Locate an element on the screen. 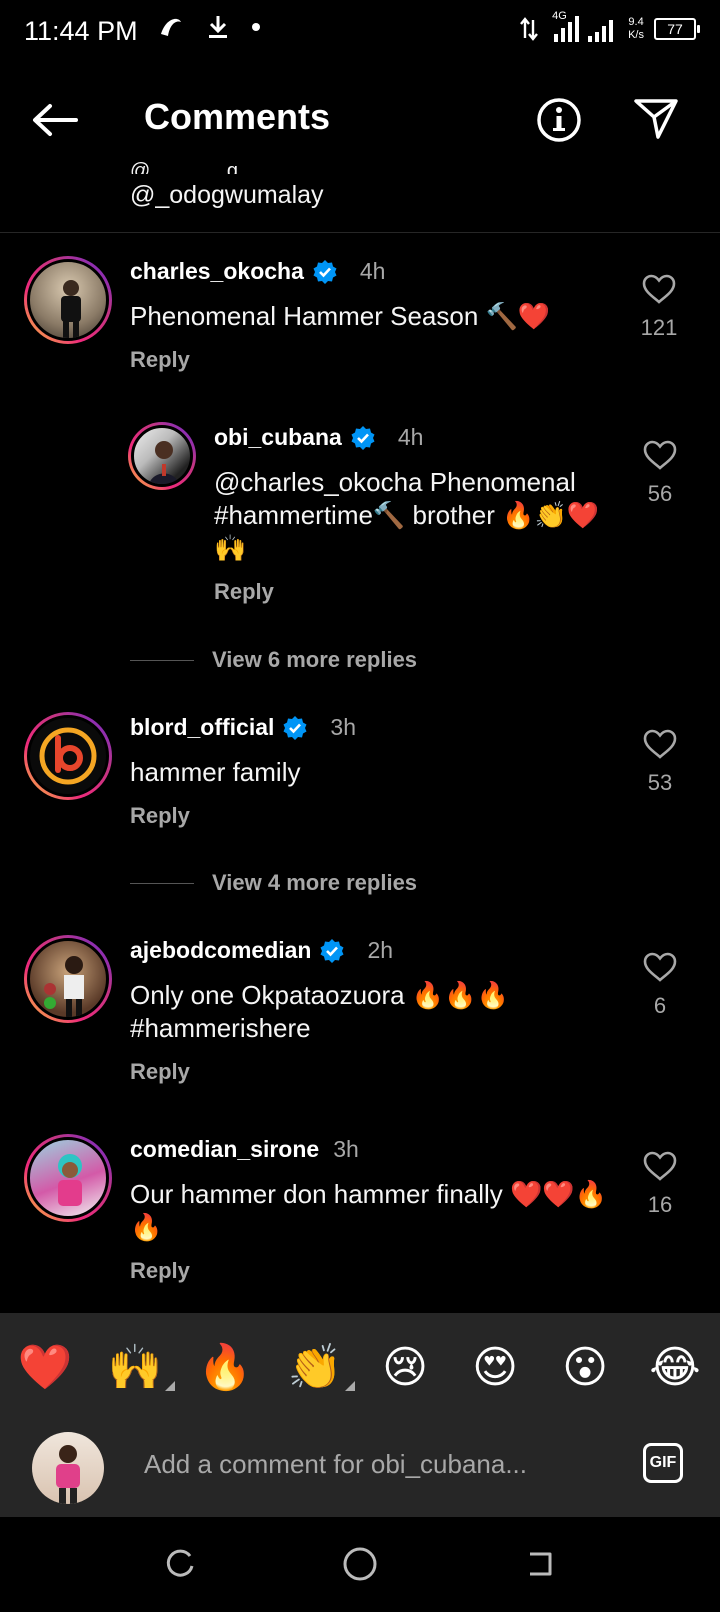 This screenshot has height=1612, width=720. like-button: 53 is located at coordinates (660, 762).